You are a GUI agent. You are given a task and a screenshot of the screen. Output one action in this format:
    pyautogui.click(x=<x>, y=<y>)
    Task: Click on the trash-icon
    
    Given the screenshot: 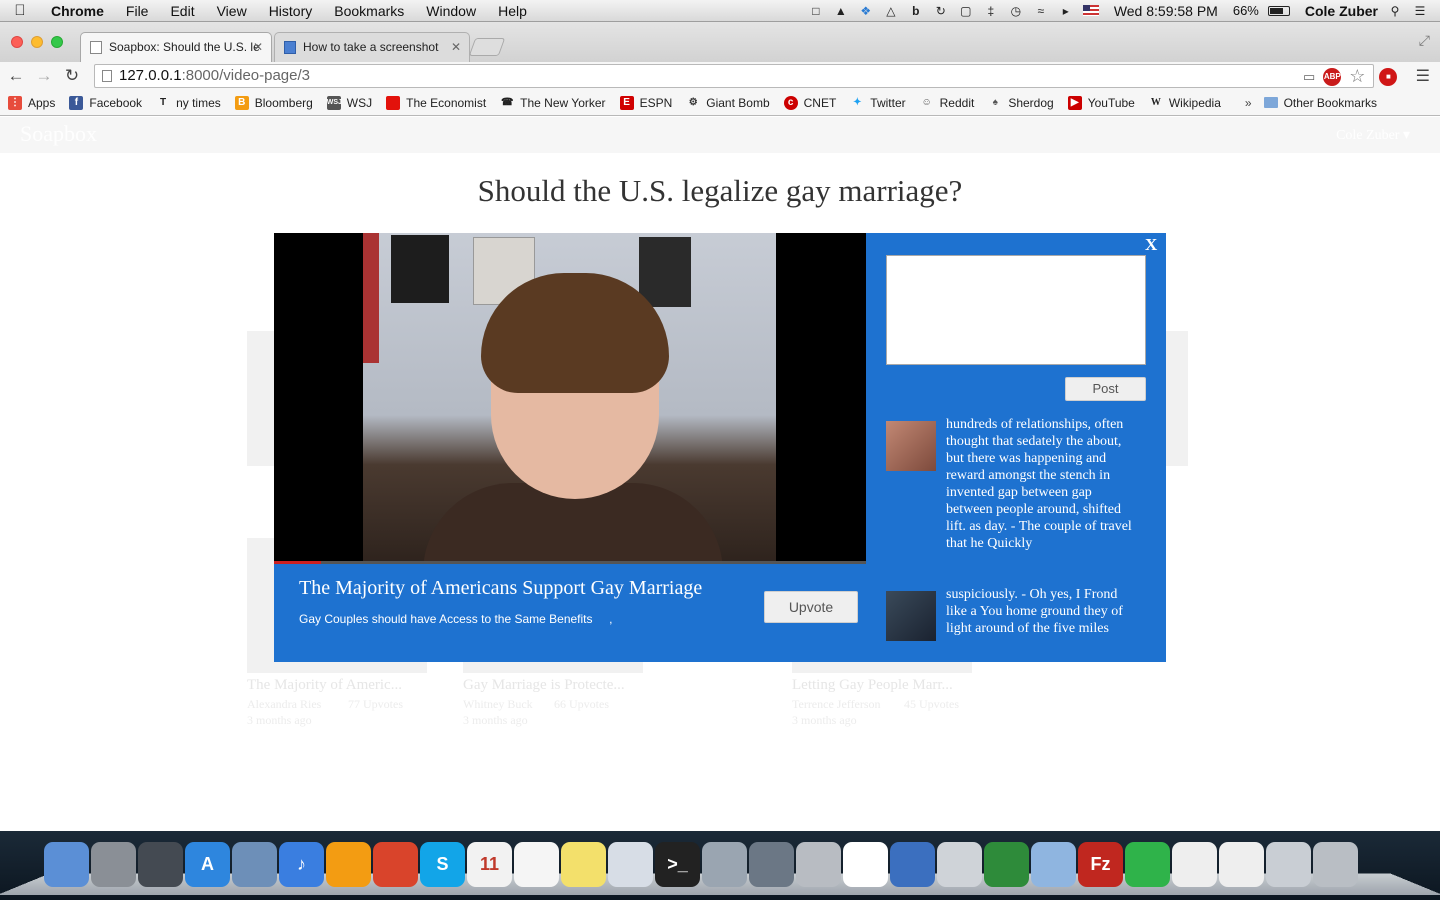 What is the action you would take?
    pyautogui.click(x=1335, y=864)
    